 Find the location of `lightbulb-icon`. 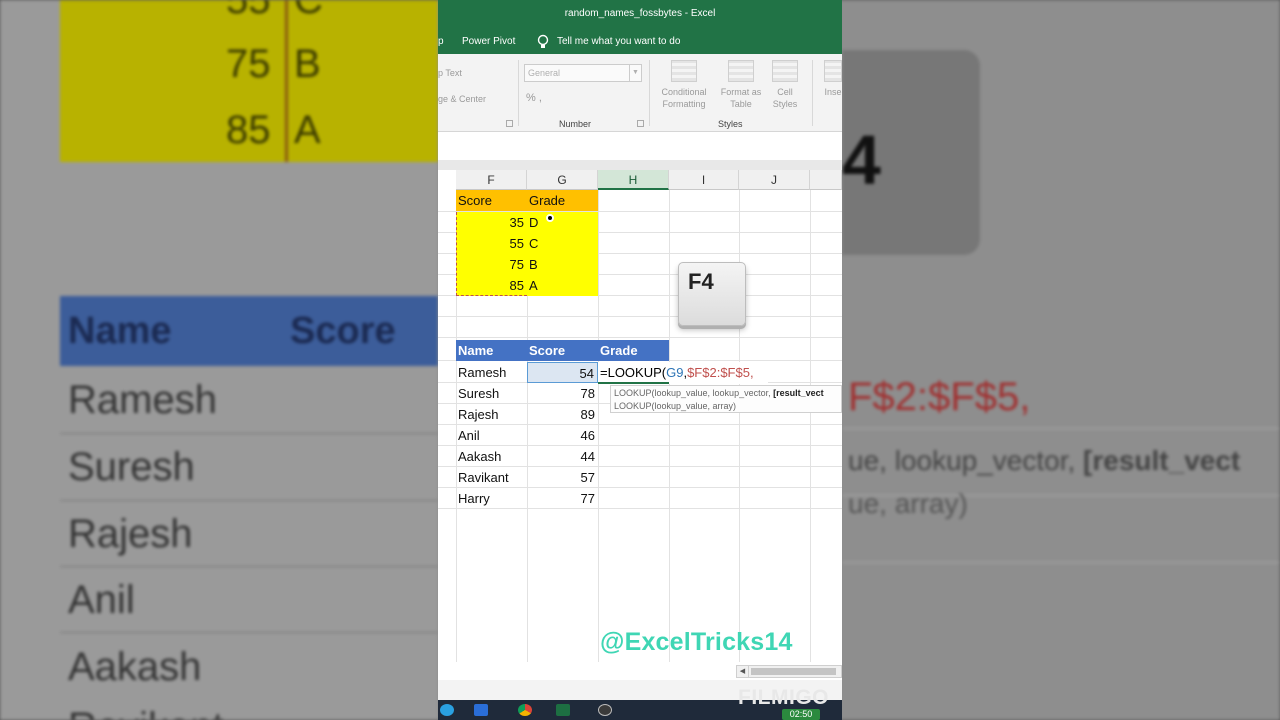

lightbulb-icon is located at coordinates (543, 41).